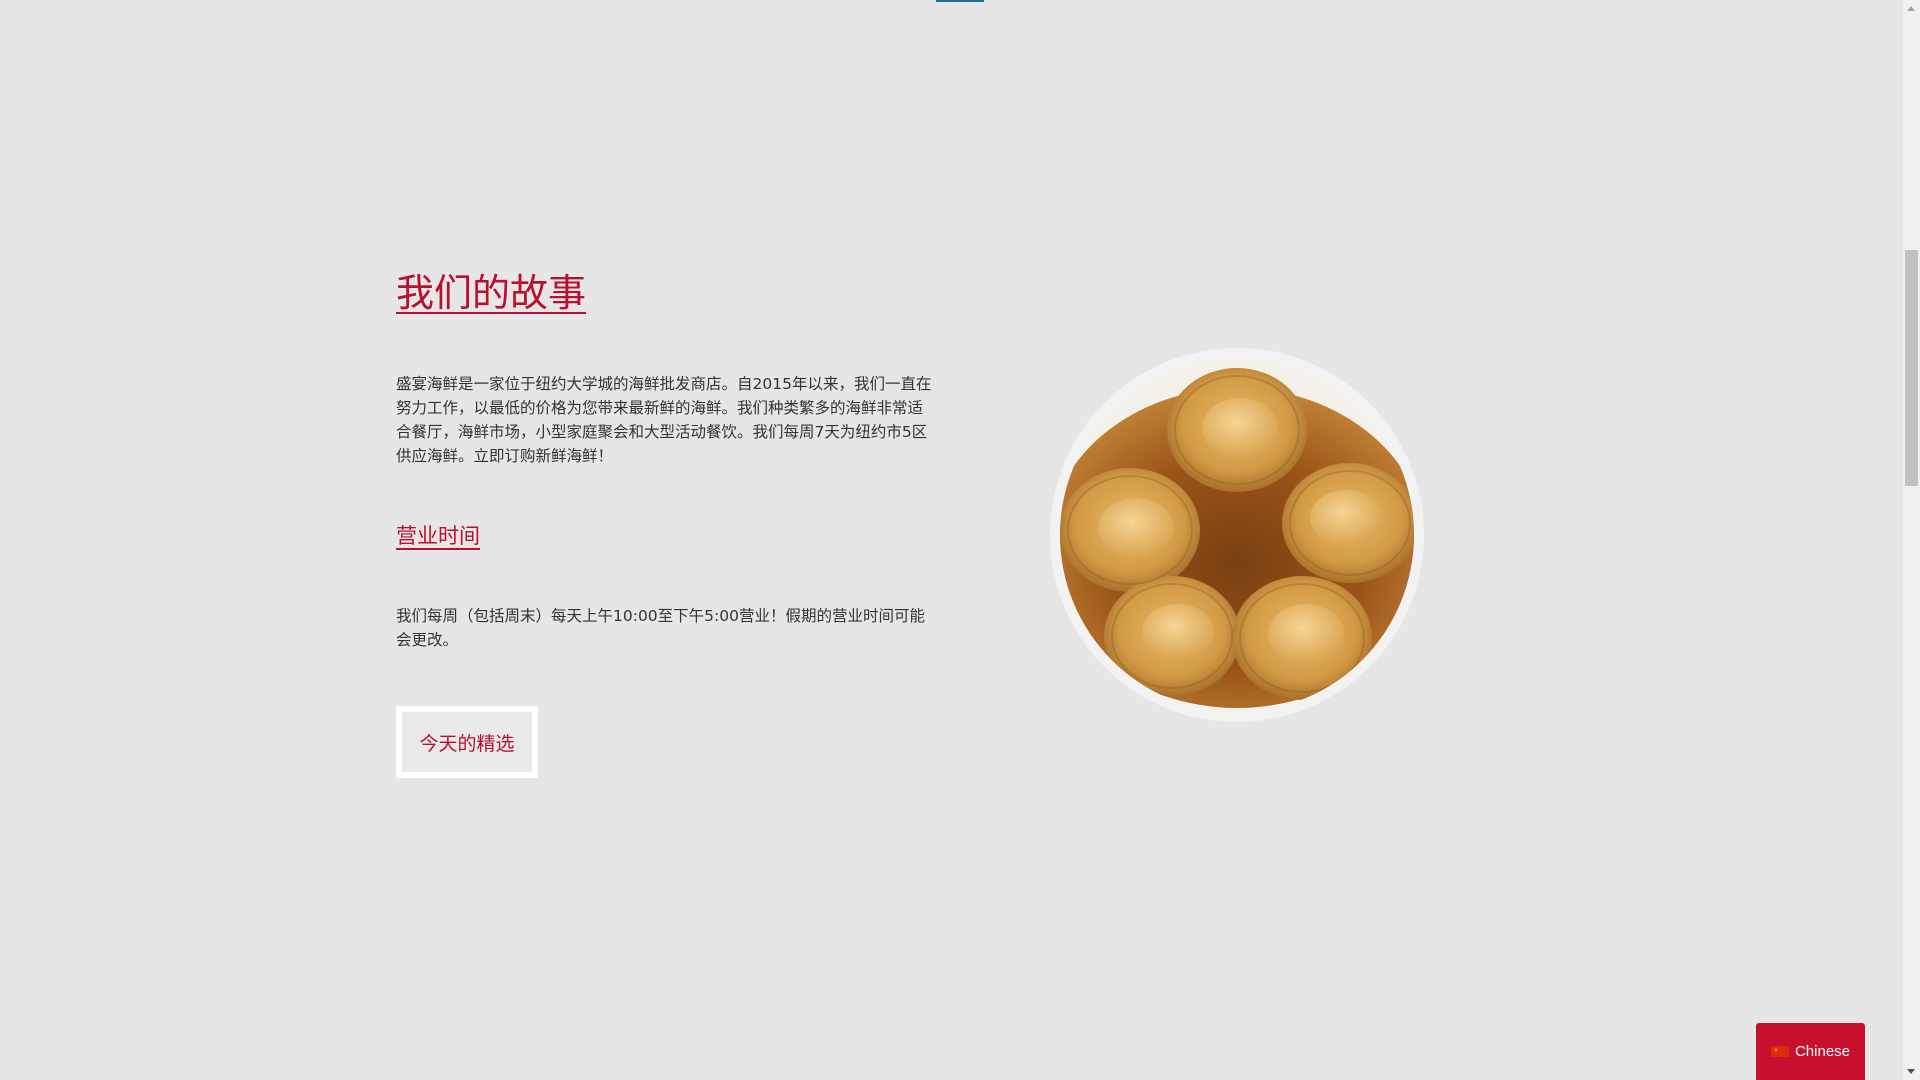 The image size is (1920, 1080). Describe the element at coordinates (438, 535) in the screenshot. I see `hours-title: 营业时间` at that location.